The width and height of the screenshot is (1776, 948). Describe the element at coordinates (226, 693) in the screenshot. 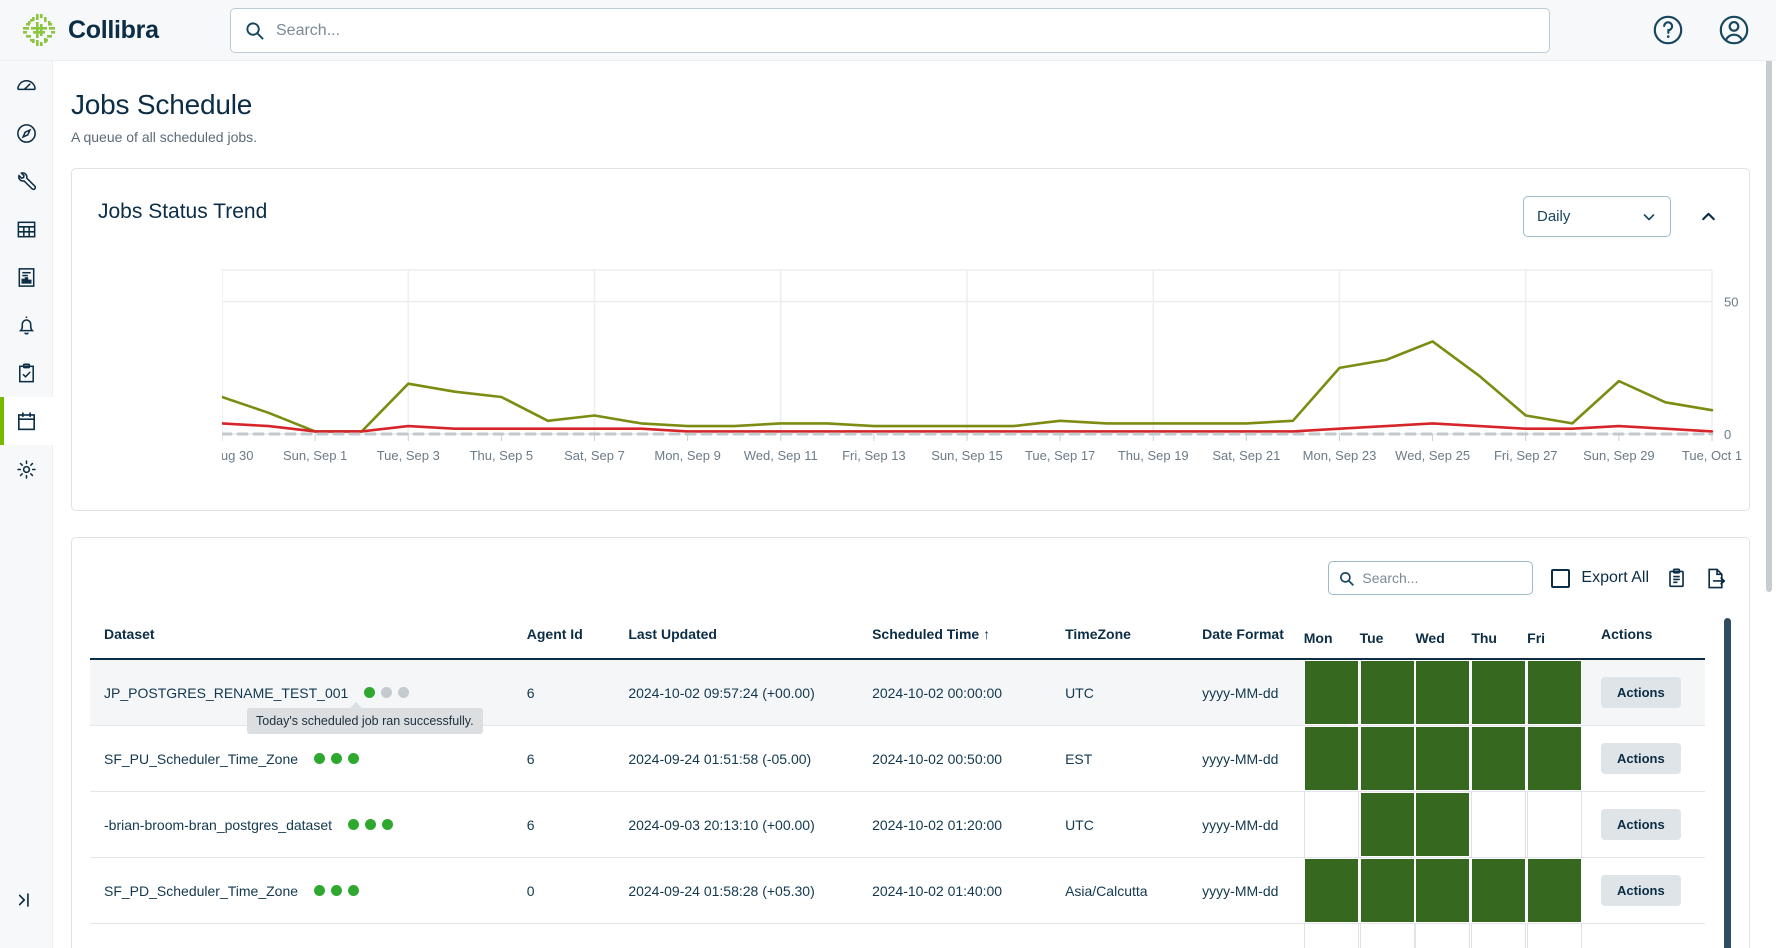

I see `dataset-name-link: JP_POSTGRES_RENAME_TEST_001` at that location.